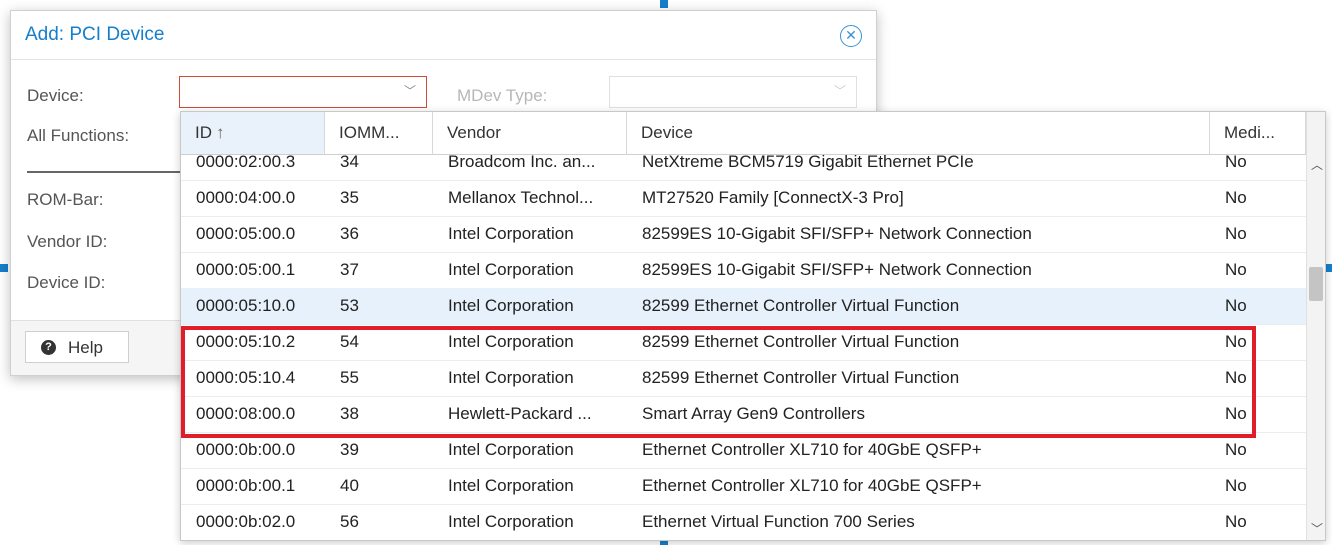  Describe the element at coordinates (349, 197) in the screenshot. I see `cell-iommu: 35` at that location.